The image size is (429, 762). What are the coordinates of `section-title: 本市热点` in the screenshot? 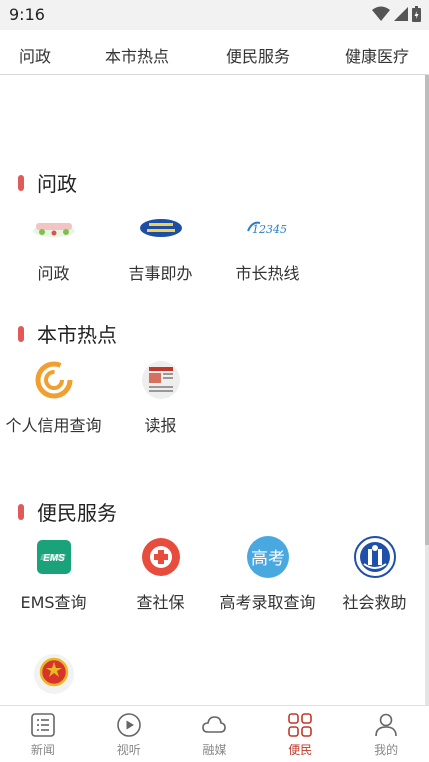 It's located at (77, 335).